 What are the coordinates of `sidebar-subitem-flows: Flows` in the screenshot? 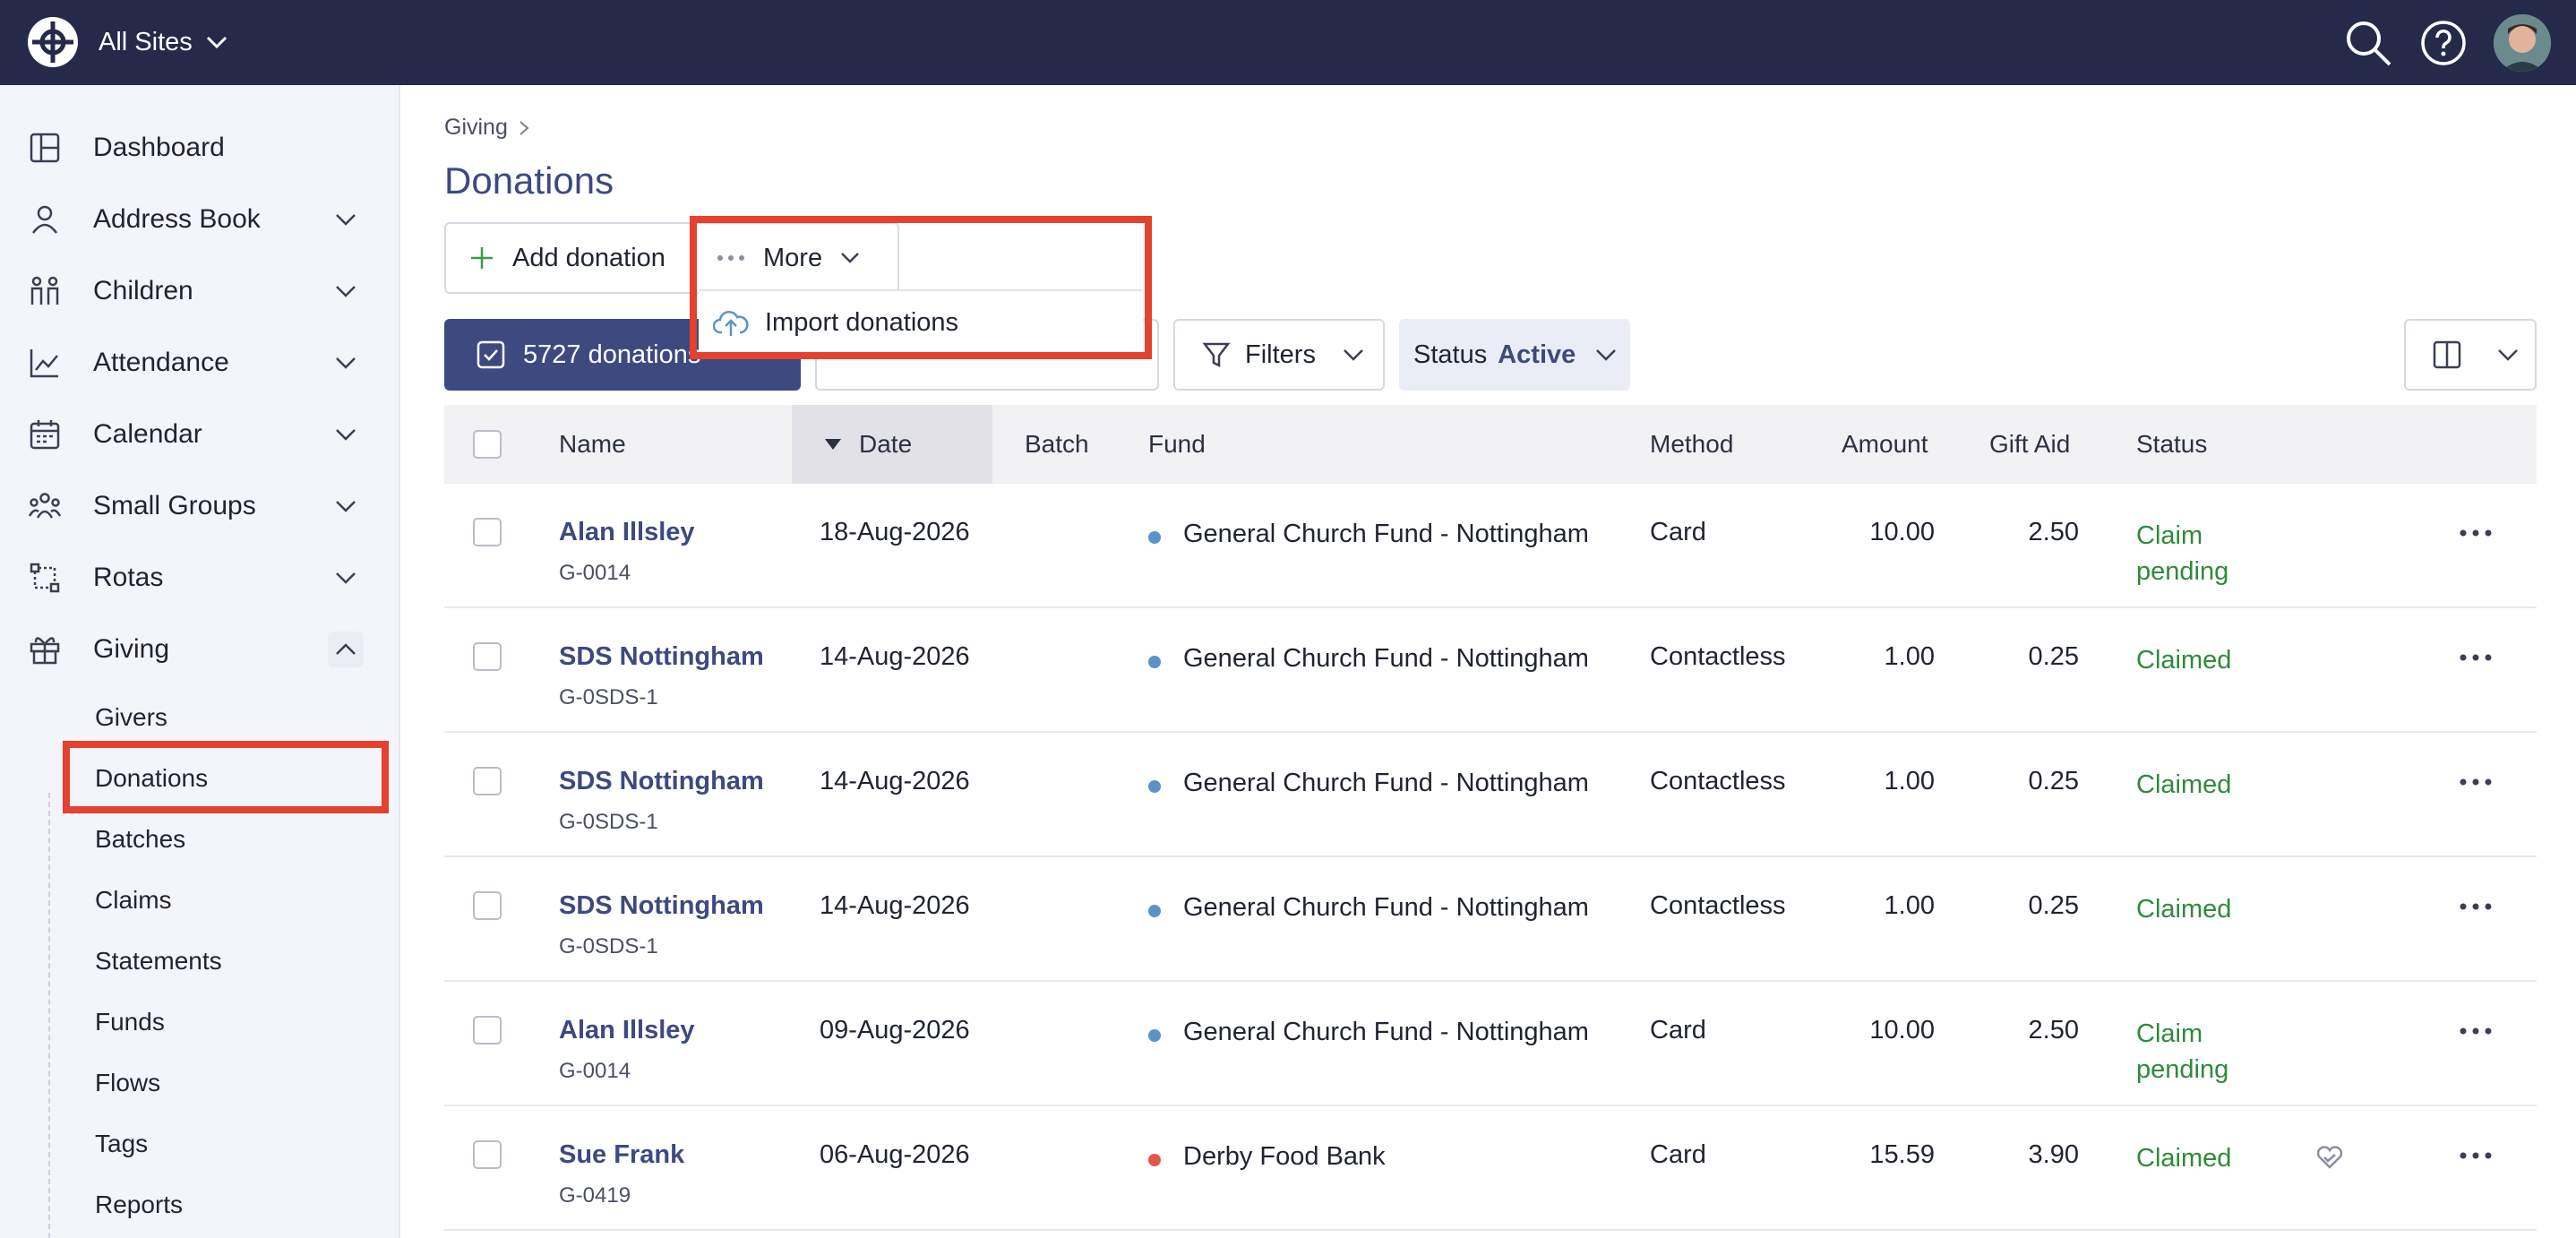 It's located at (127, 1083).